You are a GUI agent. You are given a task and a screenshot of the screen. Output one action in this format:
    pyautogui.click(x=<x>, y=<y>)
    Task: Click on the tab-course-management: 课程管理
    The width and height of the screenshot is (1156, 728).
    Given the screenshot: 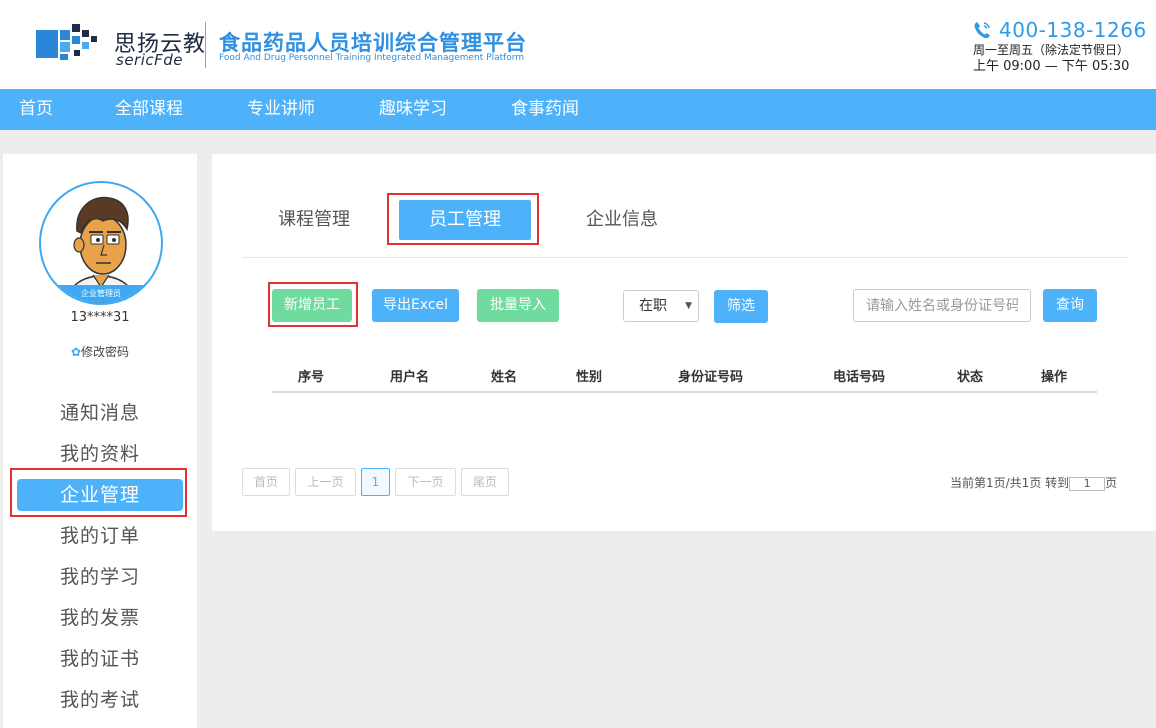 What is the action you would take?
    pyautogui.click(x=314, y=220)
    